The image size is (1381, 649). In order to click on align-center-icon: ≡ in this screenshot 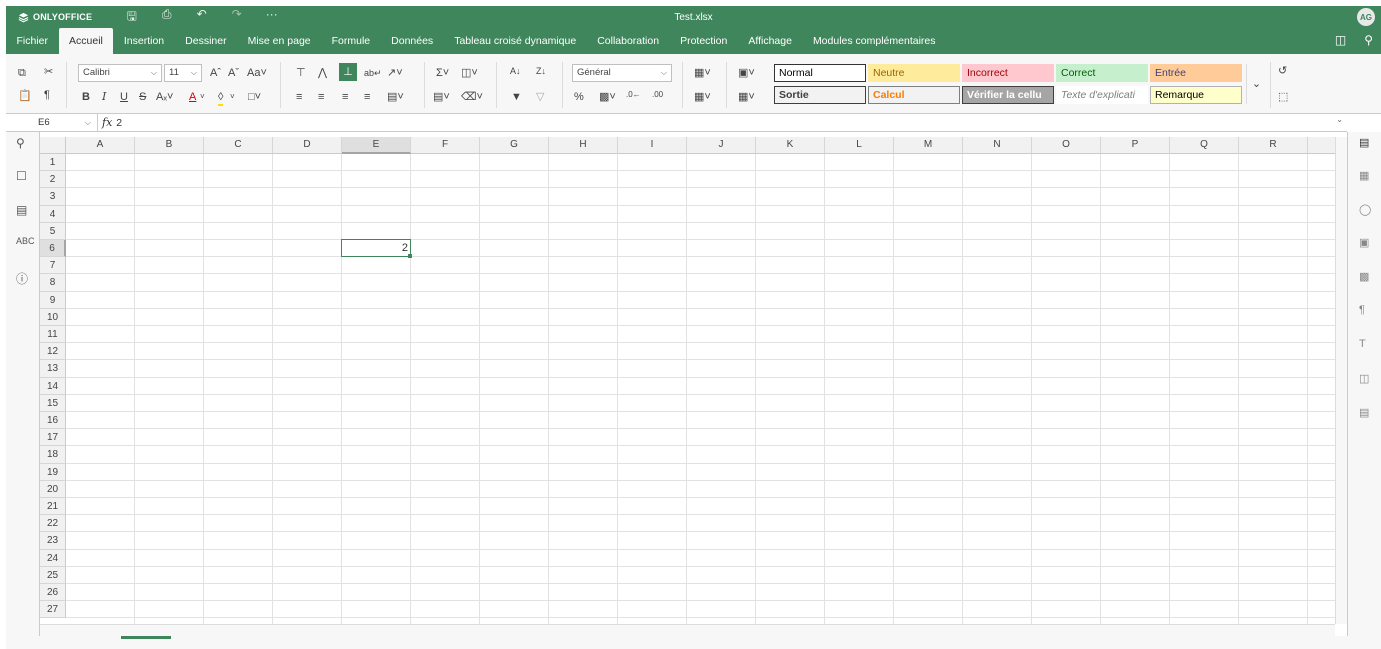, I will do `click(321, 97)`.